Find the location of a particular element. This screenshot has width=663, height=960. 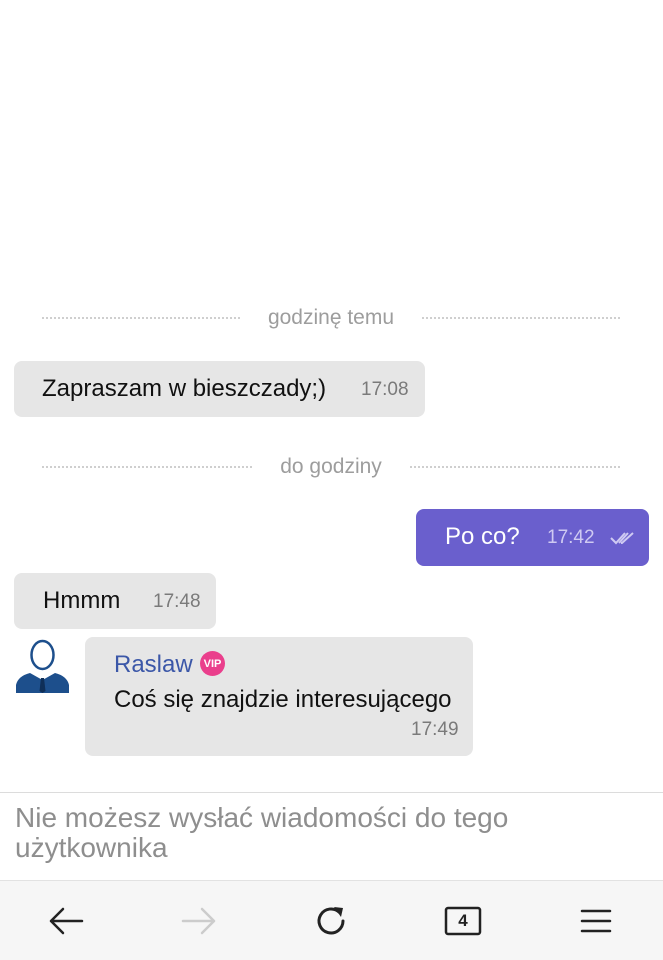

forward-button is located at coordinates (199, 921).